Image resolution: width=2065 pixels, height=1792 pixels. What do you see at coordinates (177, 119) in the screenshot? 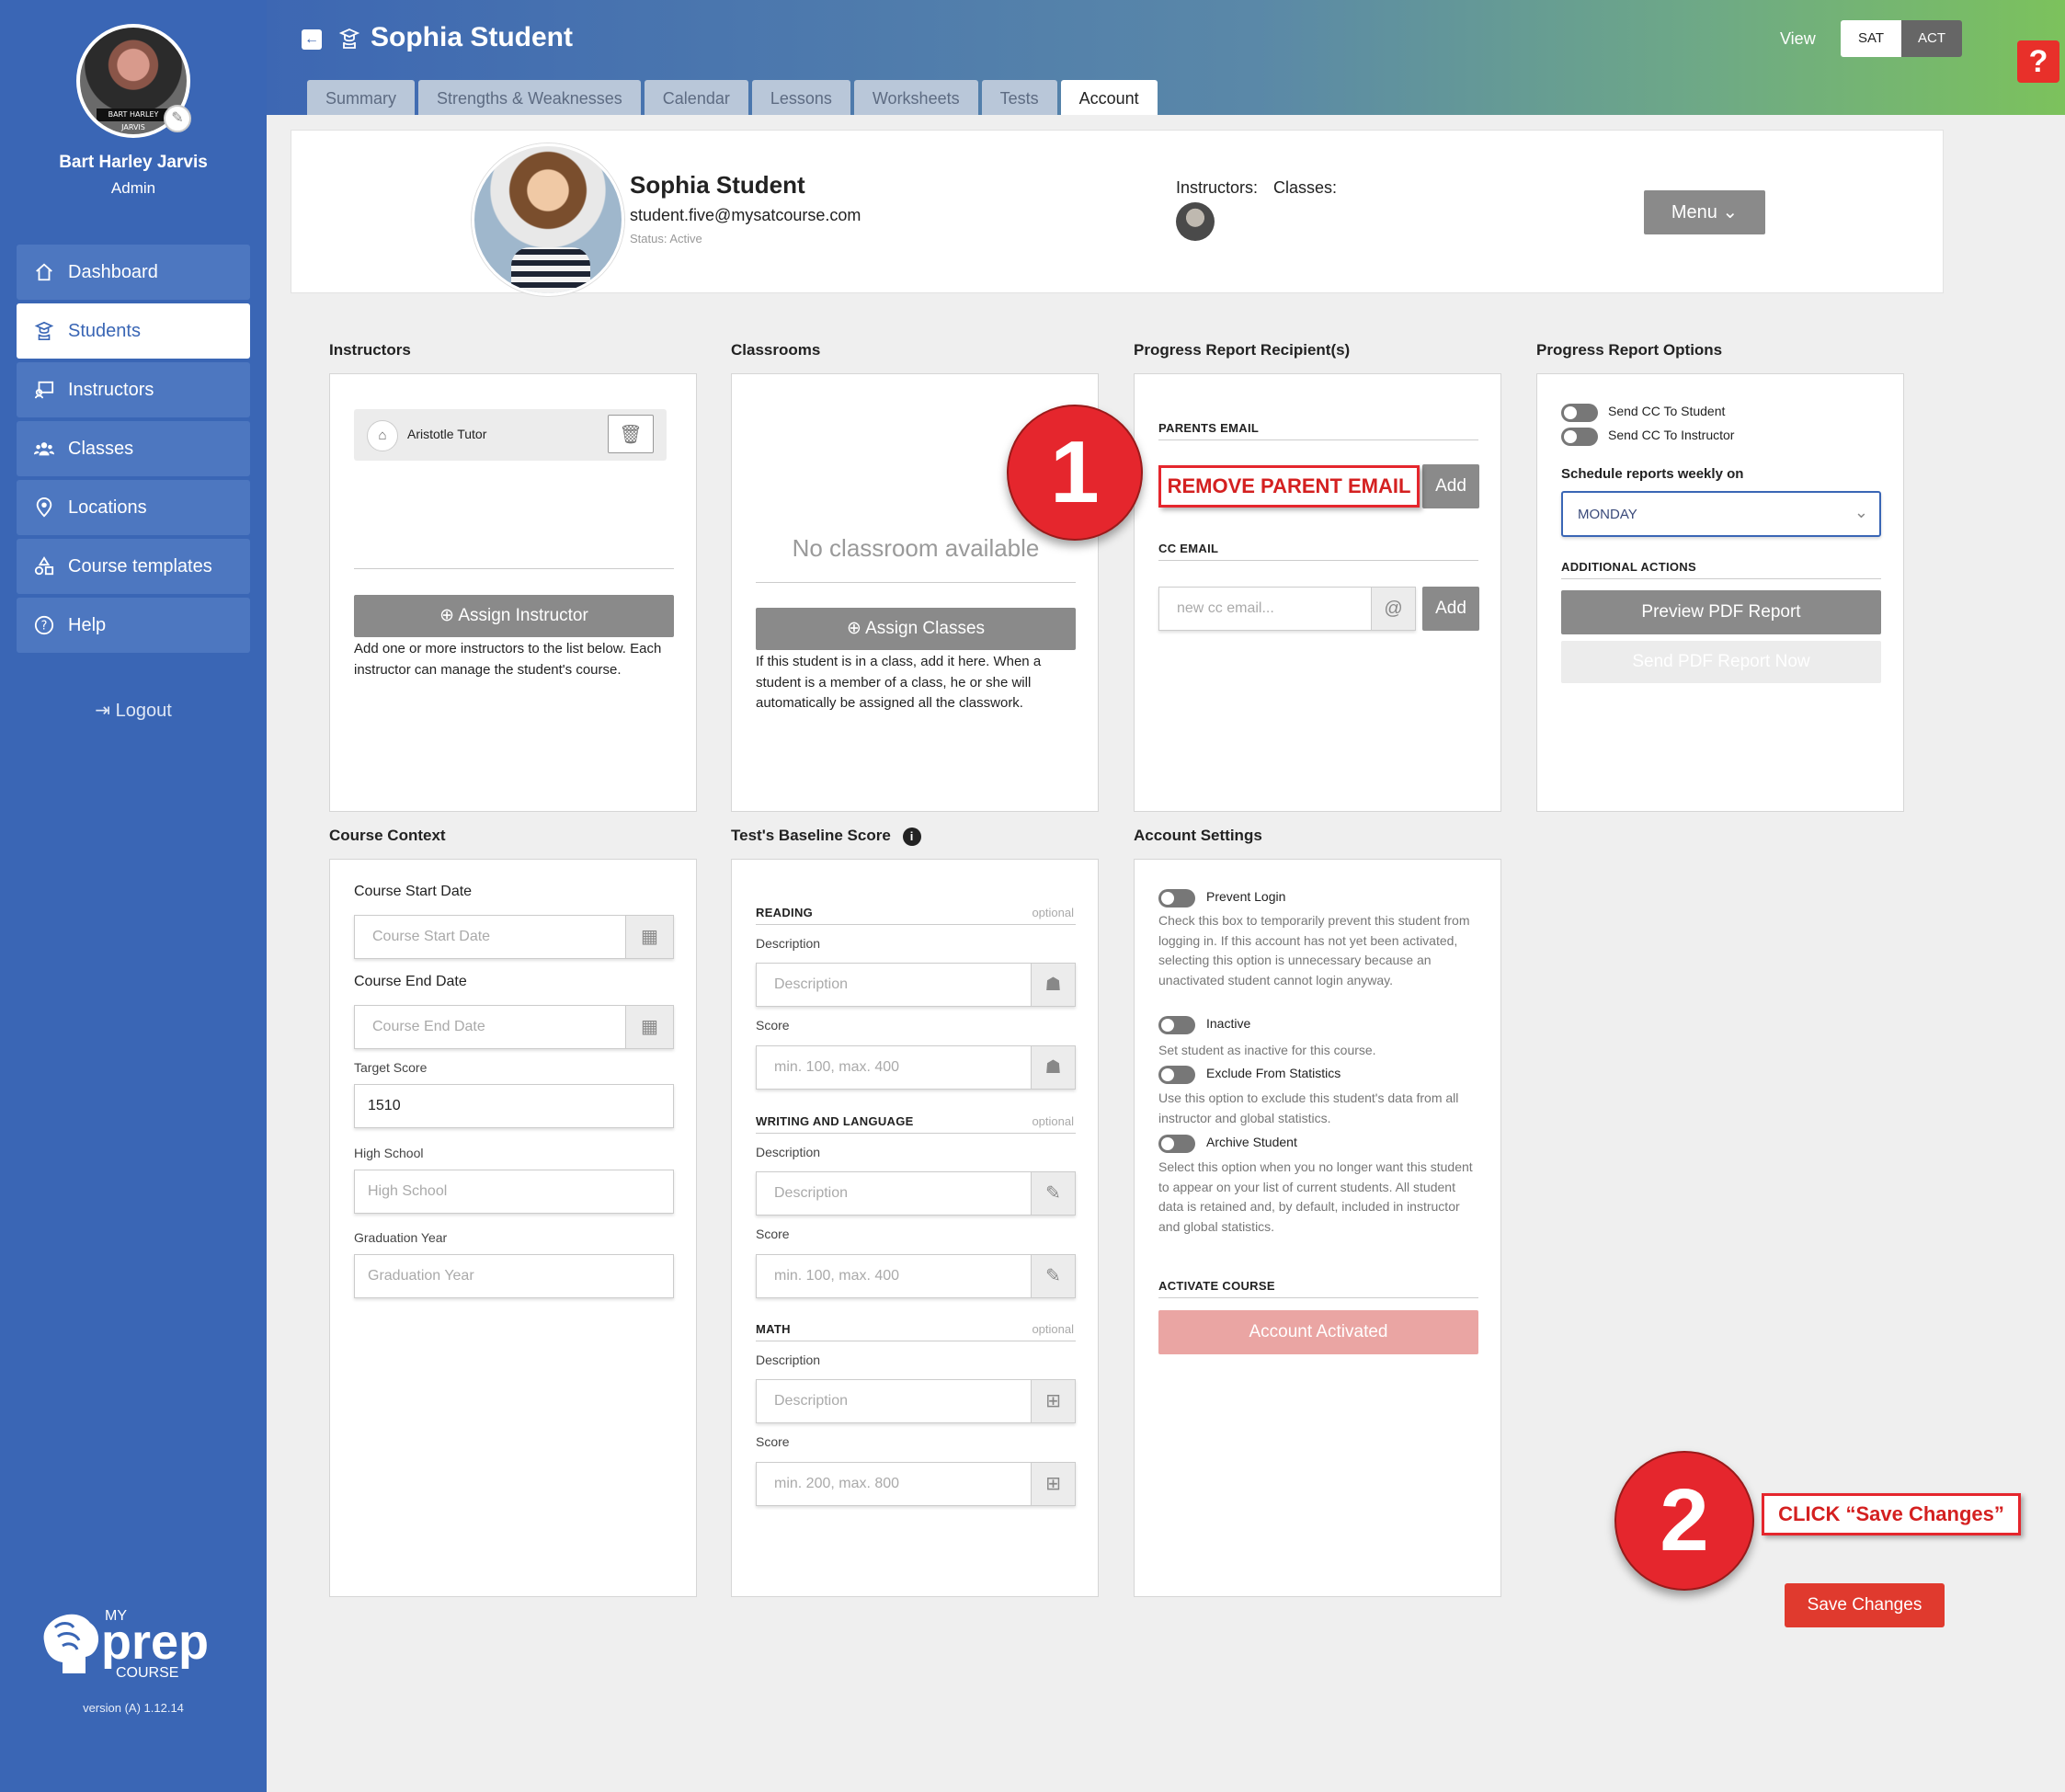
I see `pencil-icon: ✎` at bounding box center [177, 119].